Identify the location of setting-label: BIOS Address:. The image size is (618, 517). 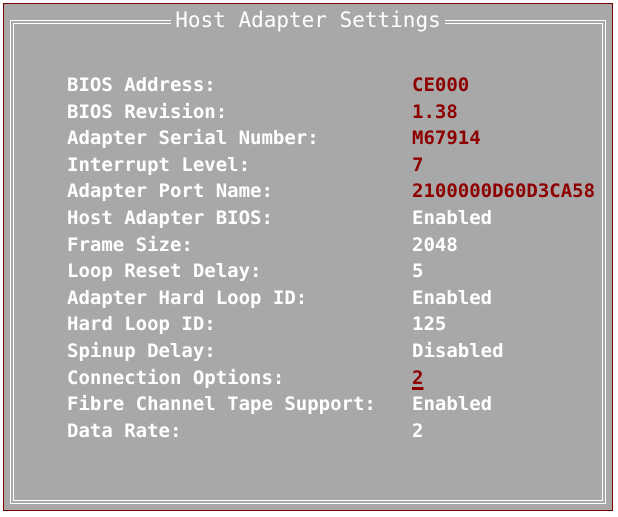
(141, 85).